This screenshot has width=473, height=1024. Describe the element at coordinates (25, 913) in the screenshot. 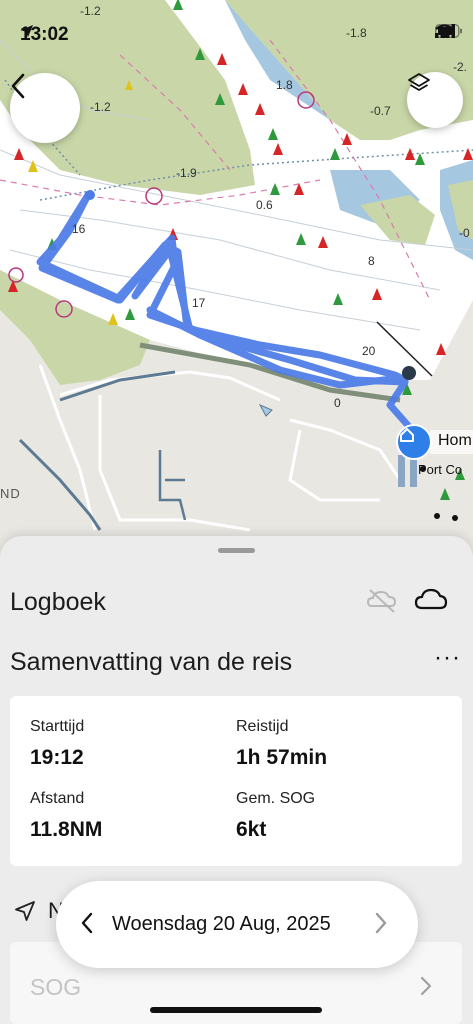

I see `navigation-icon` at that location.